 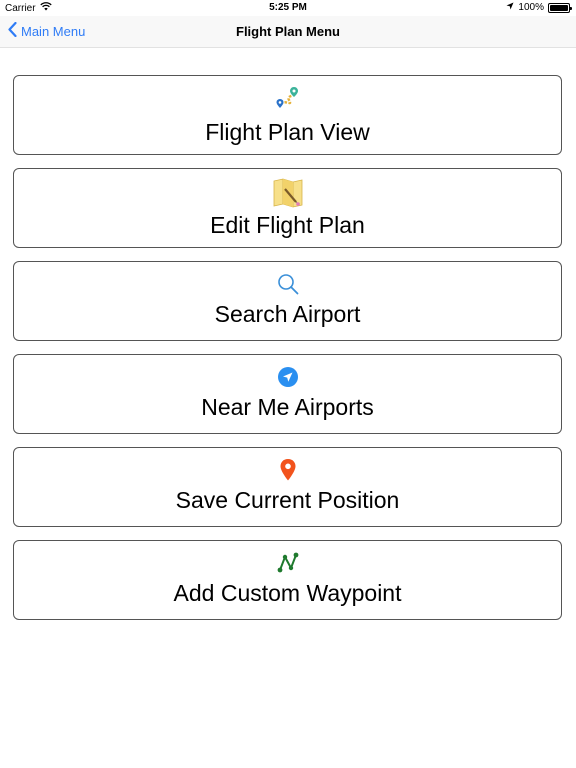 What do you see at coordinates (287, 314) in the screenshot?
I see `menu-item-label: Search Airport` at bounding box center [287, 314].